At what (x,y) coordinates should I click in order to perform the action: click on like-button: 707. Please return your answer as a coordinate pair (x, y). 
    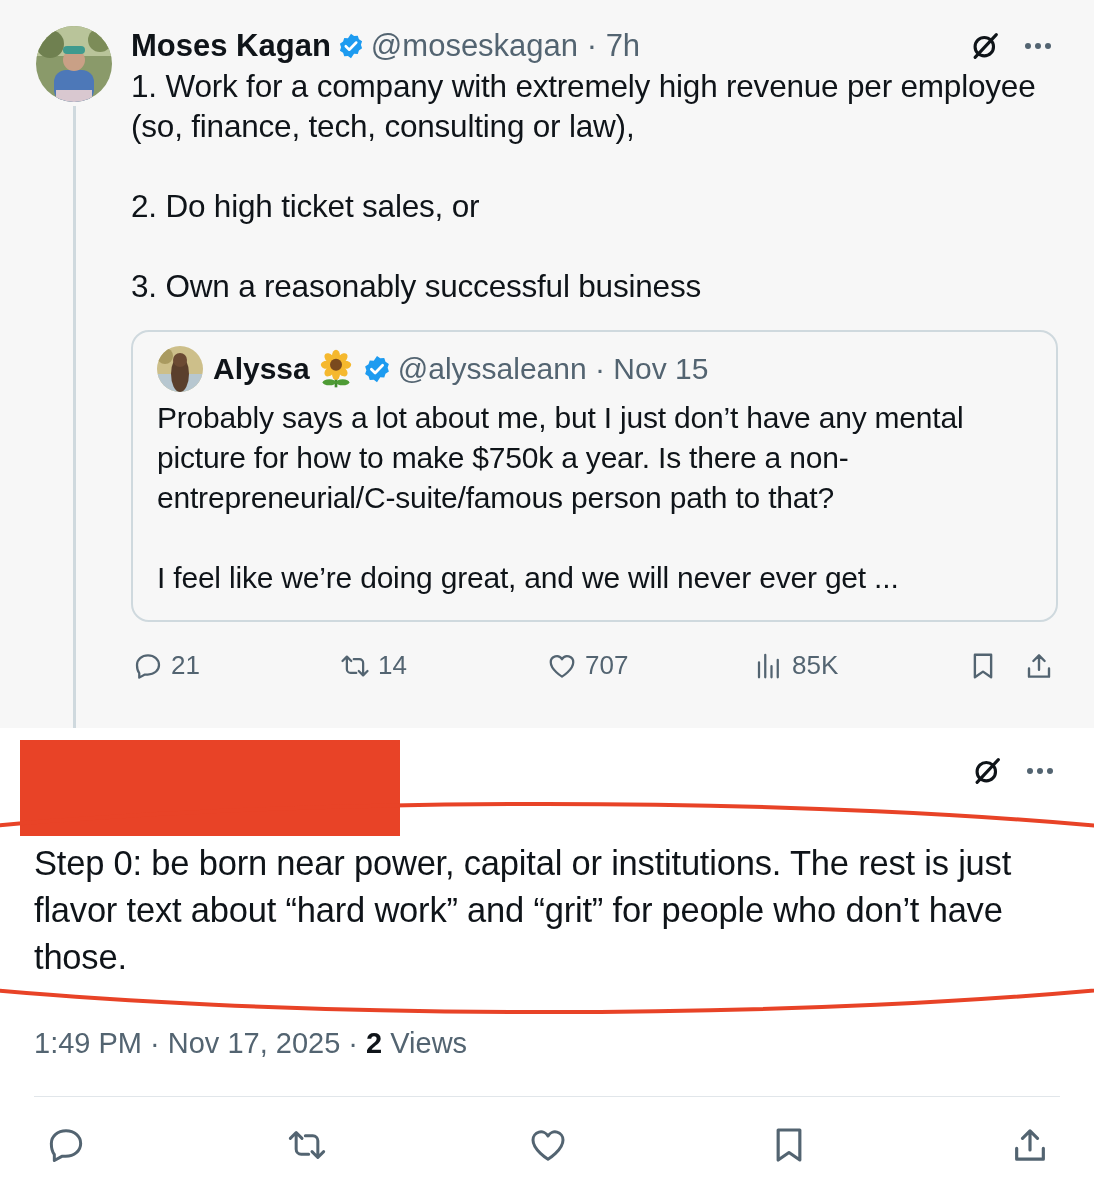
    Looking at the image, I should click on (650, 665).